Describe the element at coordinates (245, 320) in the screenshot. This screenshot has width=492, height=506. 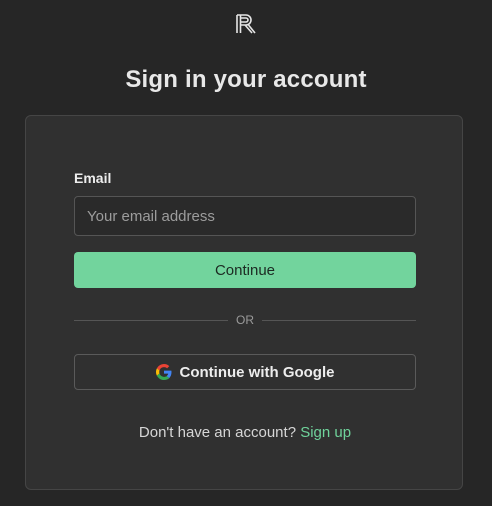
I see `or-divider: OR` at that location.